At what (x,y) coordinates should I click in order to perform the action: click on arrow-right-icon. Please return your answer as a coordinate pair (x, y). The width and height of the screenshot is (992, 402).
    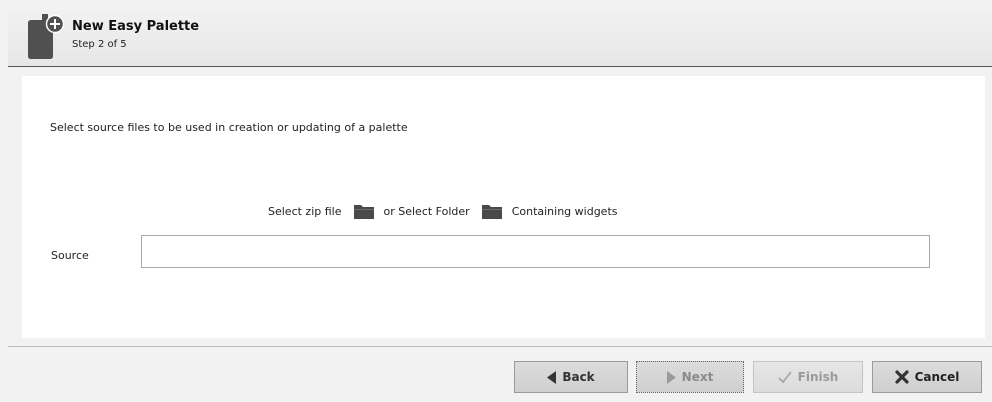
    Looking at the image, I should click on (671, 377).